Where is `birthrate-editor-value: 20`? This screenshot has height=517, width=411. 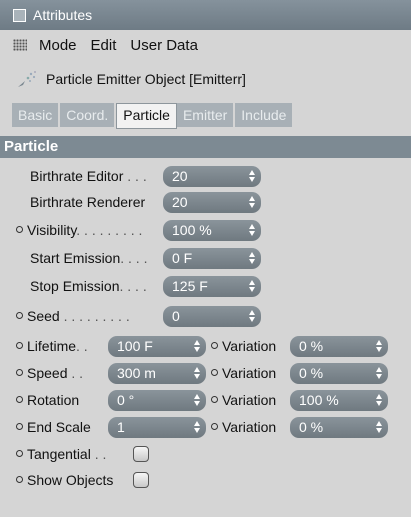
birthrate-editor-value: 20 is located at coordinates (180, 176).